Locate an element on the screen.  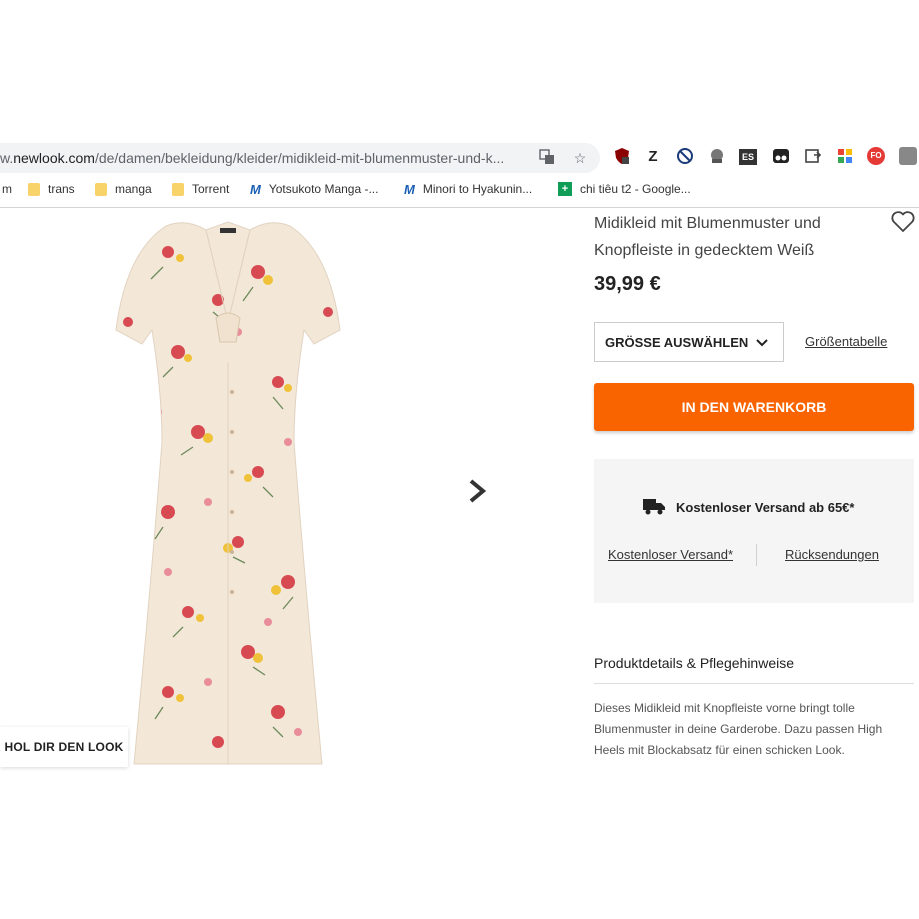
size-select: GRÖSSE AUSWÄHLEN is located at coordinates (689, 342).